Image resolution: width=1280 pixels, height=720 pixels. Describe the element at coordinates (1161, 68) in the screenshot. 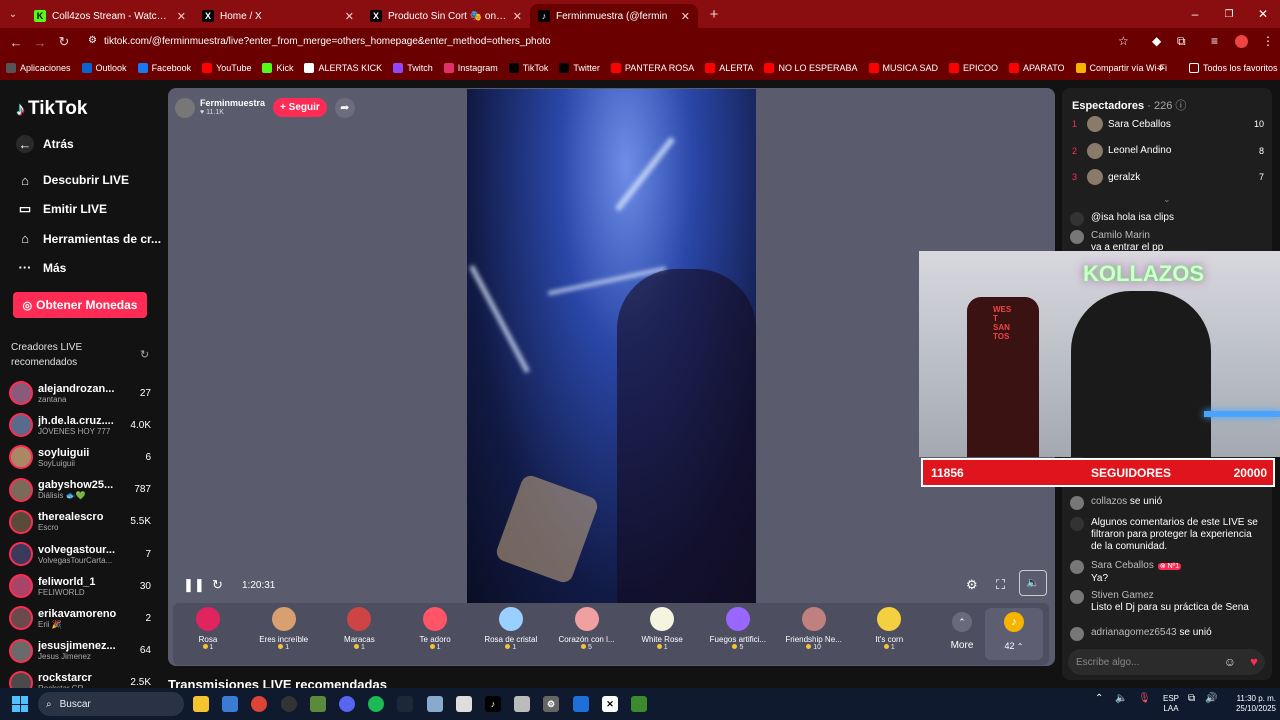

I see `bookmarks-overflow: »` at that location.